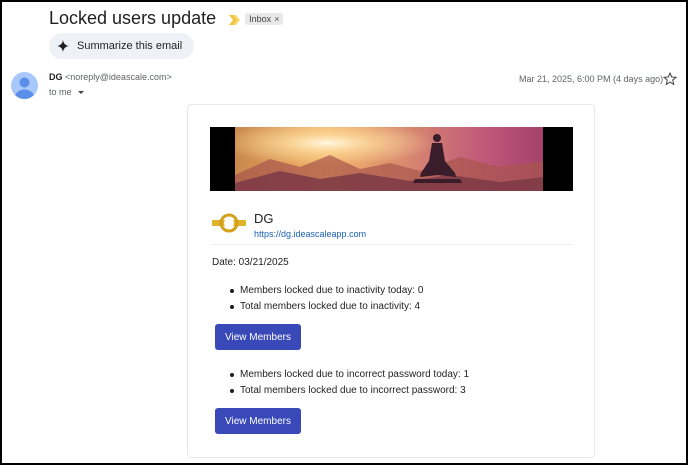 This screenshot has height=465, width=688. Describe the element at coordinates (118, 77) in the screenshot. I see `sender-email: <noreply@ideascale.com>` at that location.